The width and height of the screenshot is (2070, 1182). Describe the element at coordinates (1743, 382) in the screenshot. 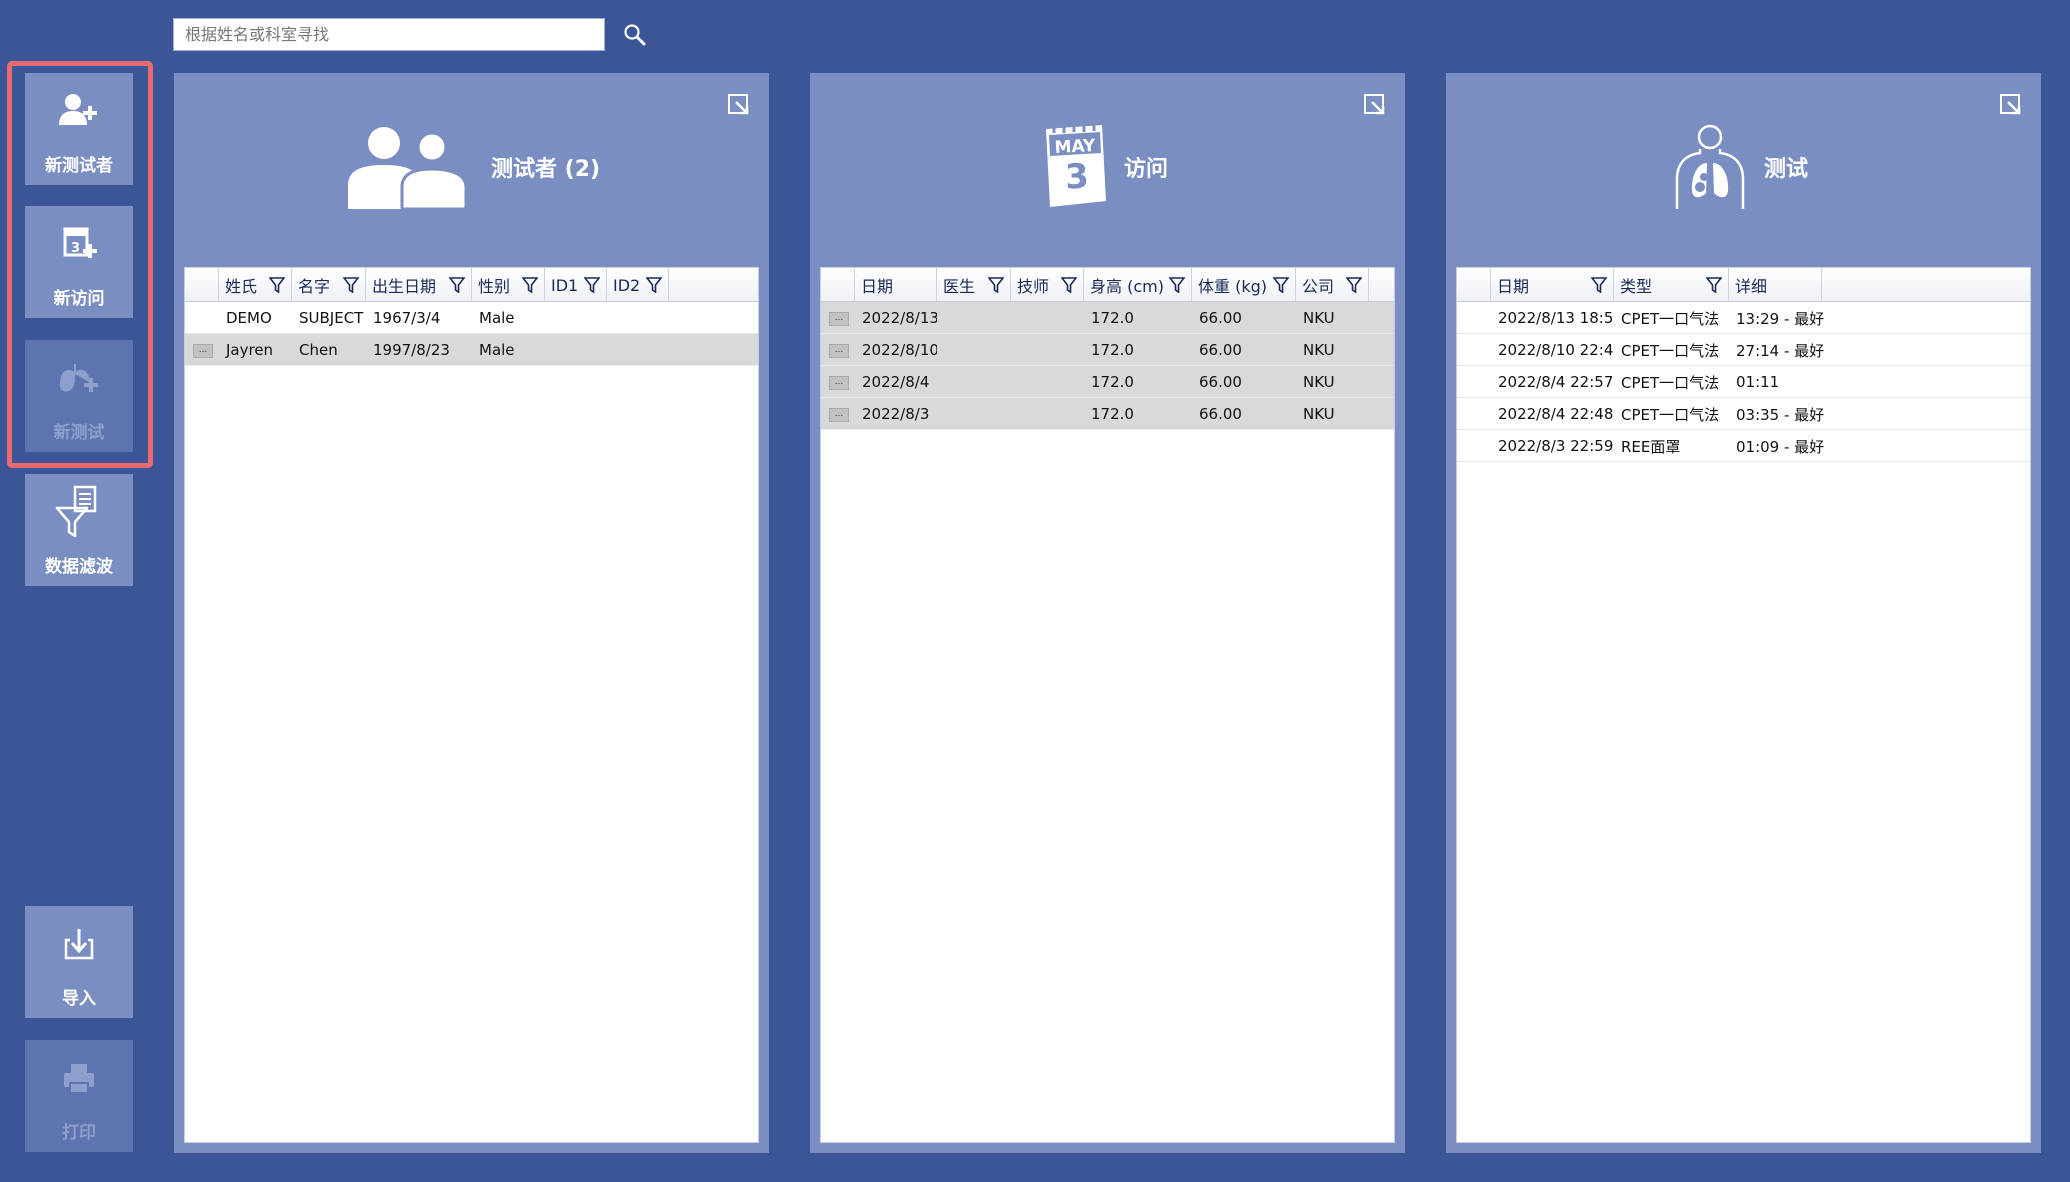

I see `table-row: 2022/8/4 22:57 CPET一口气法 01:11` at that location.